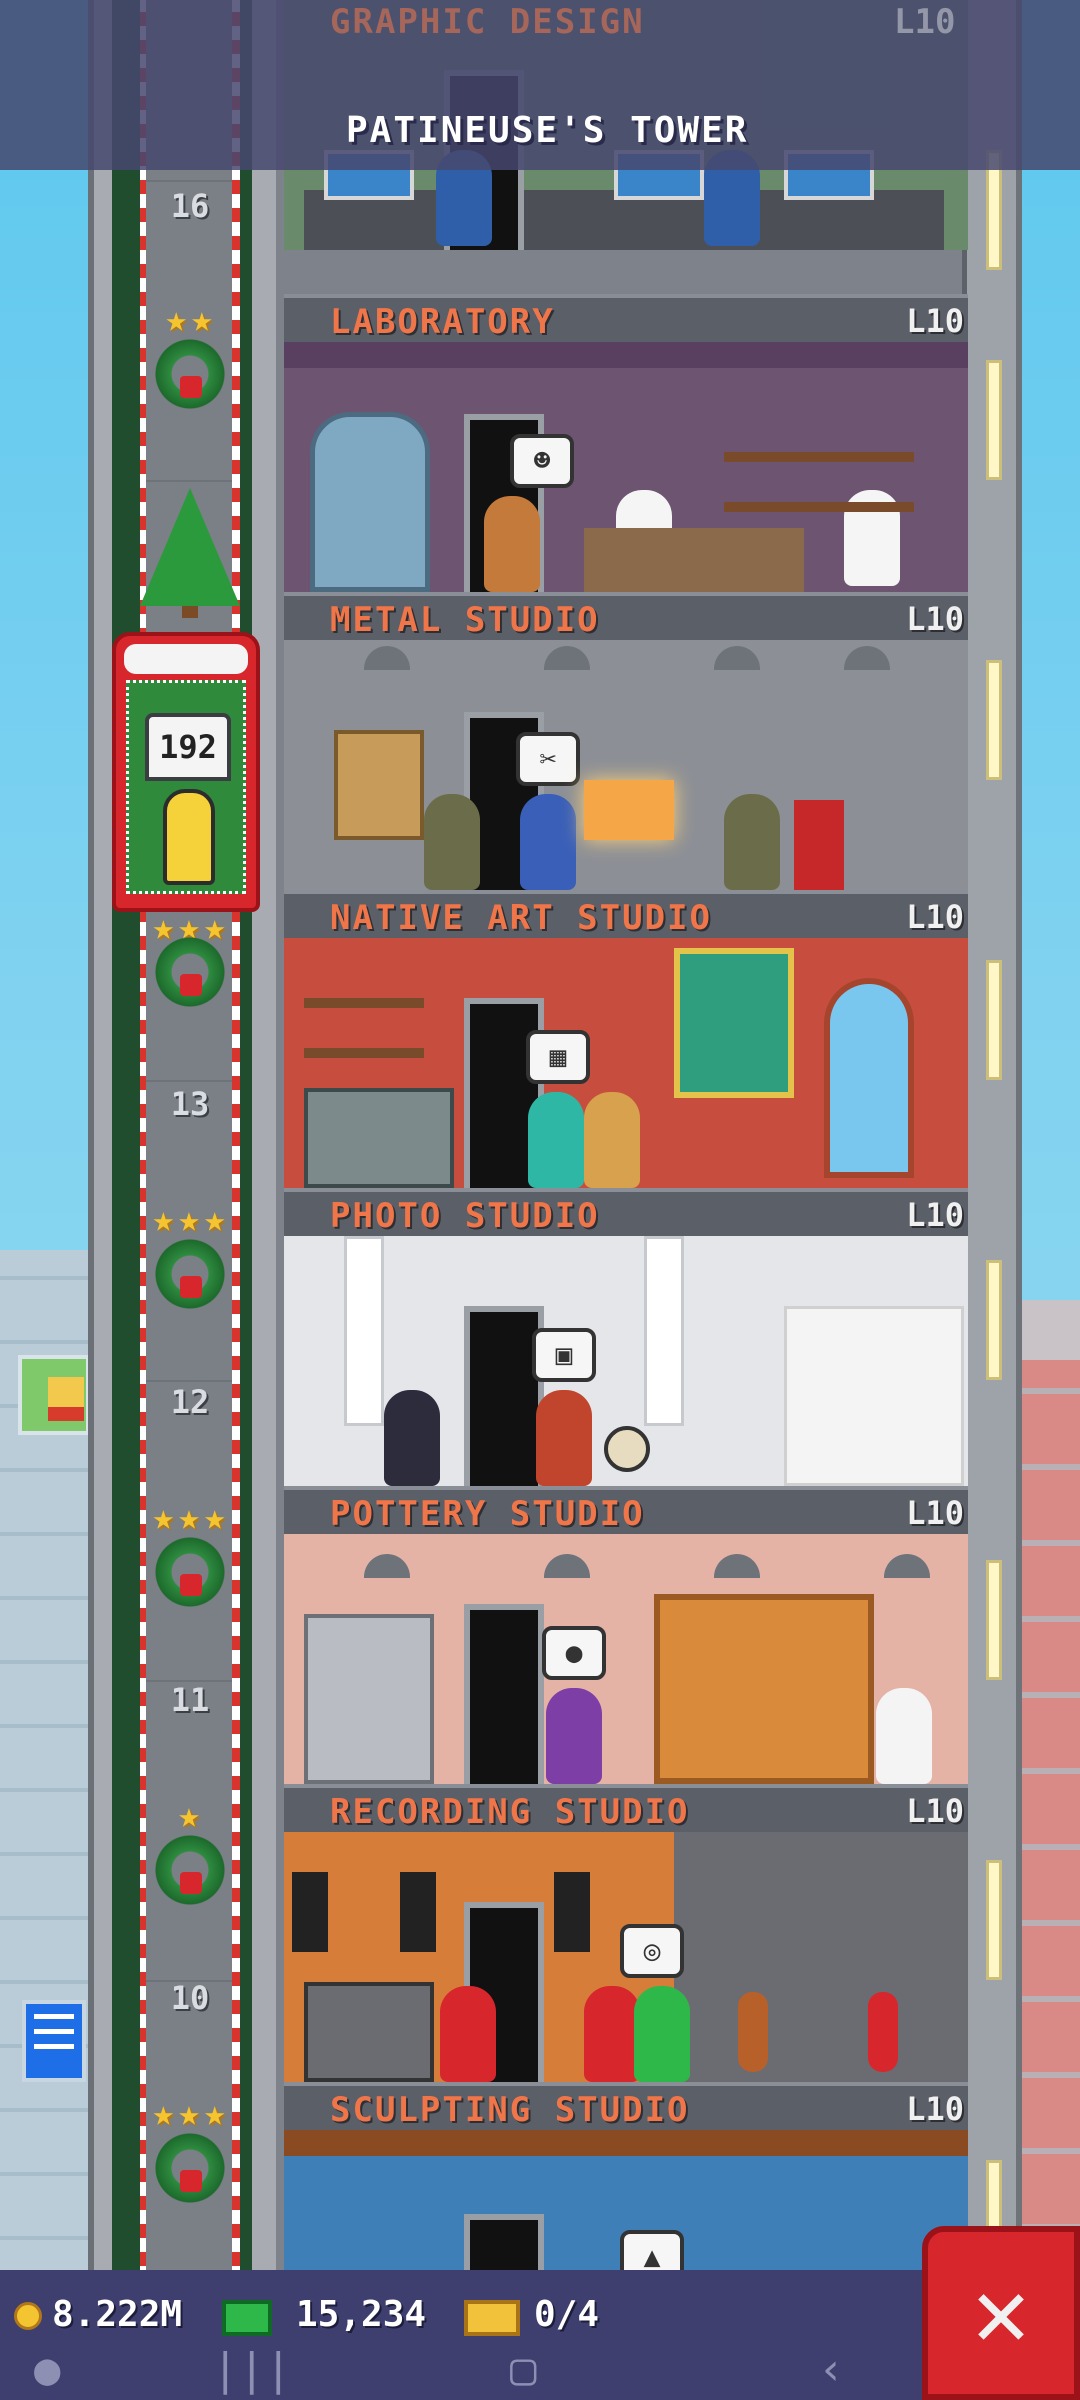 This screenshot has width=1080, height=2400. I want to click on blue-sign, so click(54, 2041).